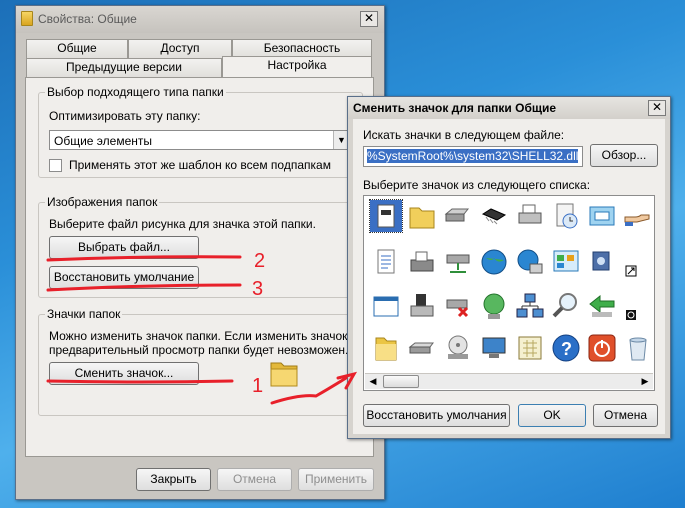 The height and width of the screenshot is (508, 685). What do you see at coordinates (102, 202) in the screenshot?
I see `folder-pictures-group-title: Изображения папок` at bounding box center [102, 202].